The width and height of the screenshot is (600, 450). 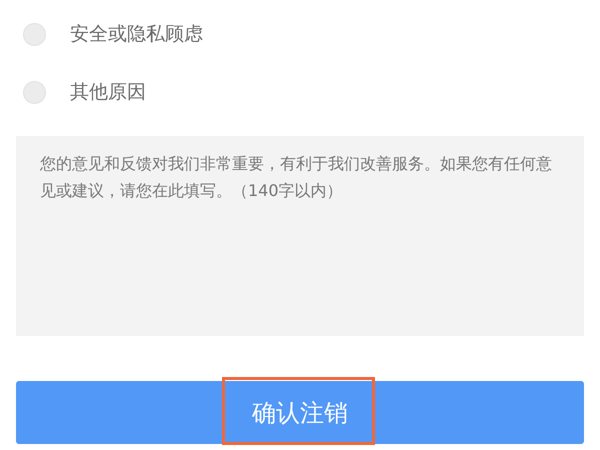 I want to click on reason-label: 其他原因, so click(x=108, y=92).